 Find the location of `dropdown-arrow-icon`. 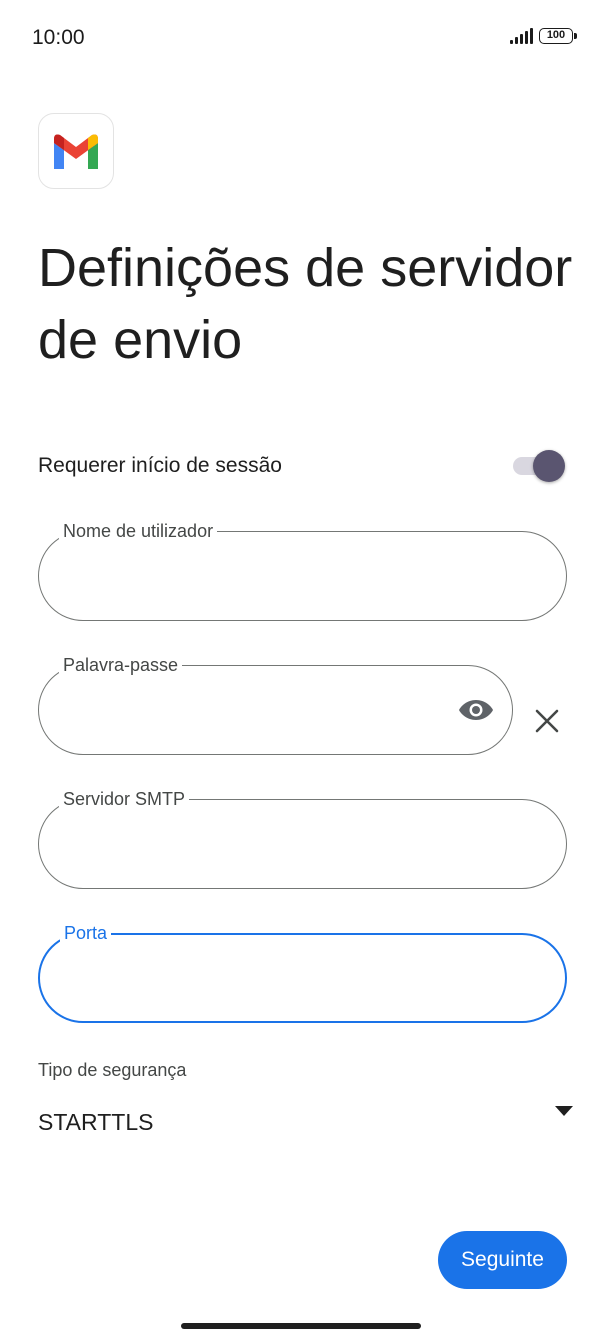

dropdown-arrow-icon is located at coordinates (564, 1111).